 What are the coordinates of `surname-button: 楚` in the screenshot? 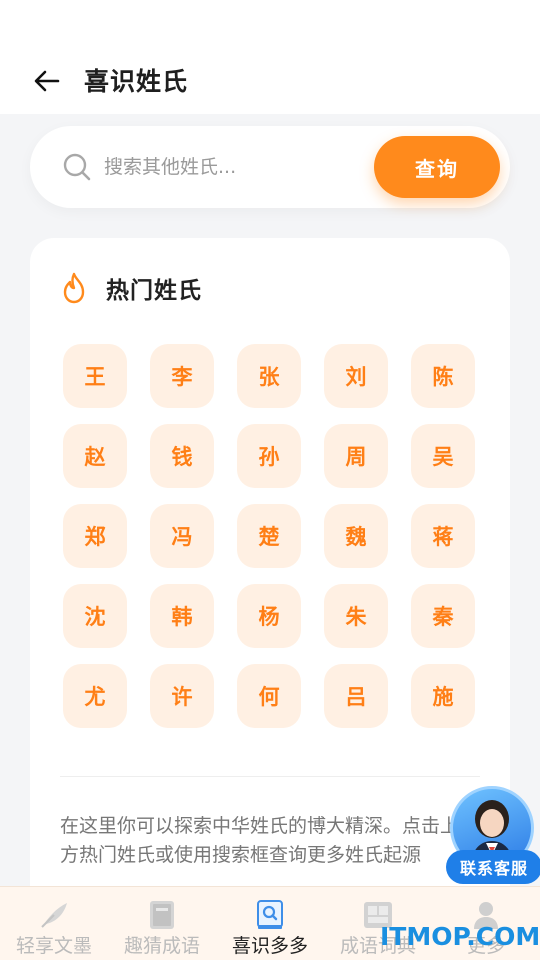 It's located at (269, 536).